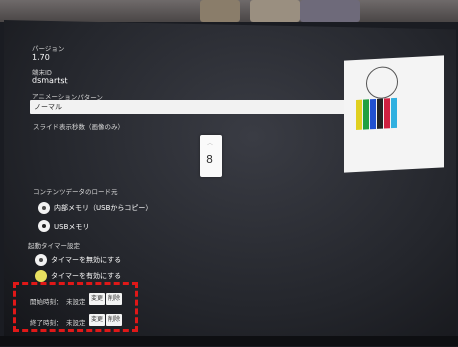  Describe the element at coordinates (210, 142) in the screenshot. I see `increment-icon: ︿` at that location.